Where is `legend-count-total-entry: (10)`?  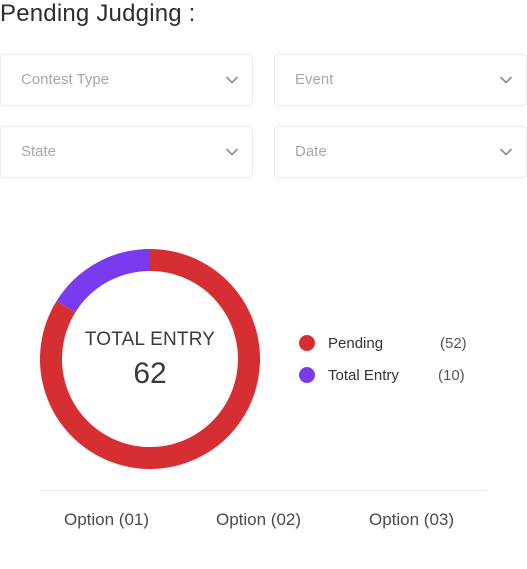
legend-count-total-entry: (10) is located at coordinates (451, 375).